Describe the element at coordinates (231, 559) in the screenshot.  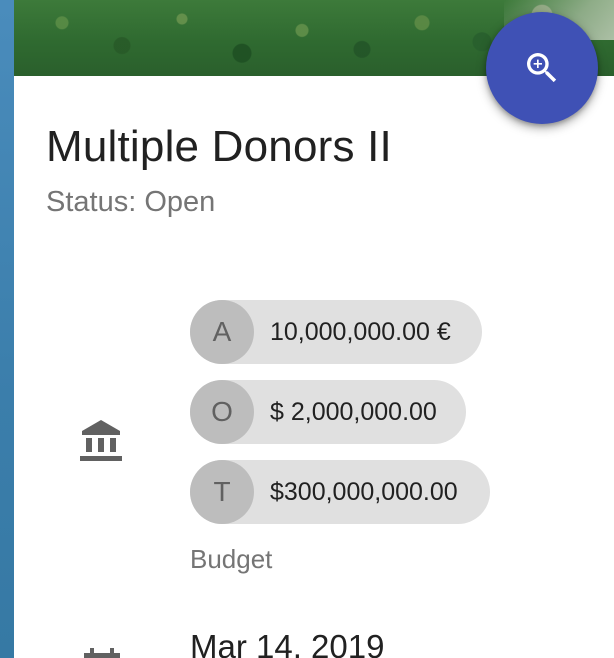
I see `budget-label: Budget` at that location.